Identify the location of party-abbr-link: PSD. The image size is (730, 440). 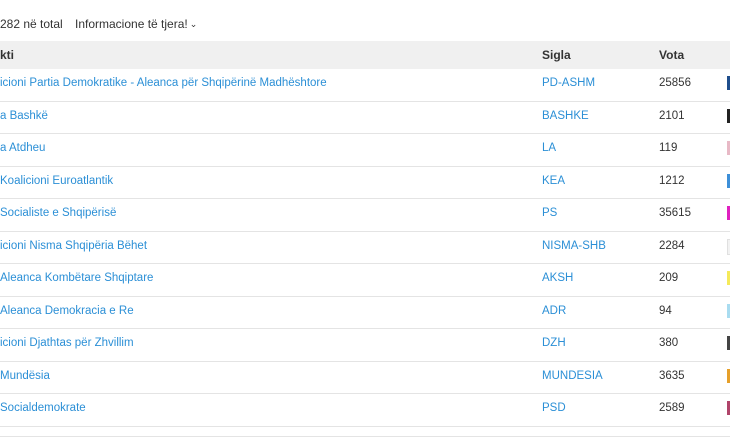
(554, 408).